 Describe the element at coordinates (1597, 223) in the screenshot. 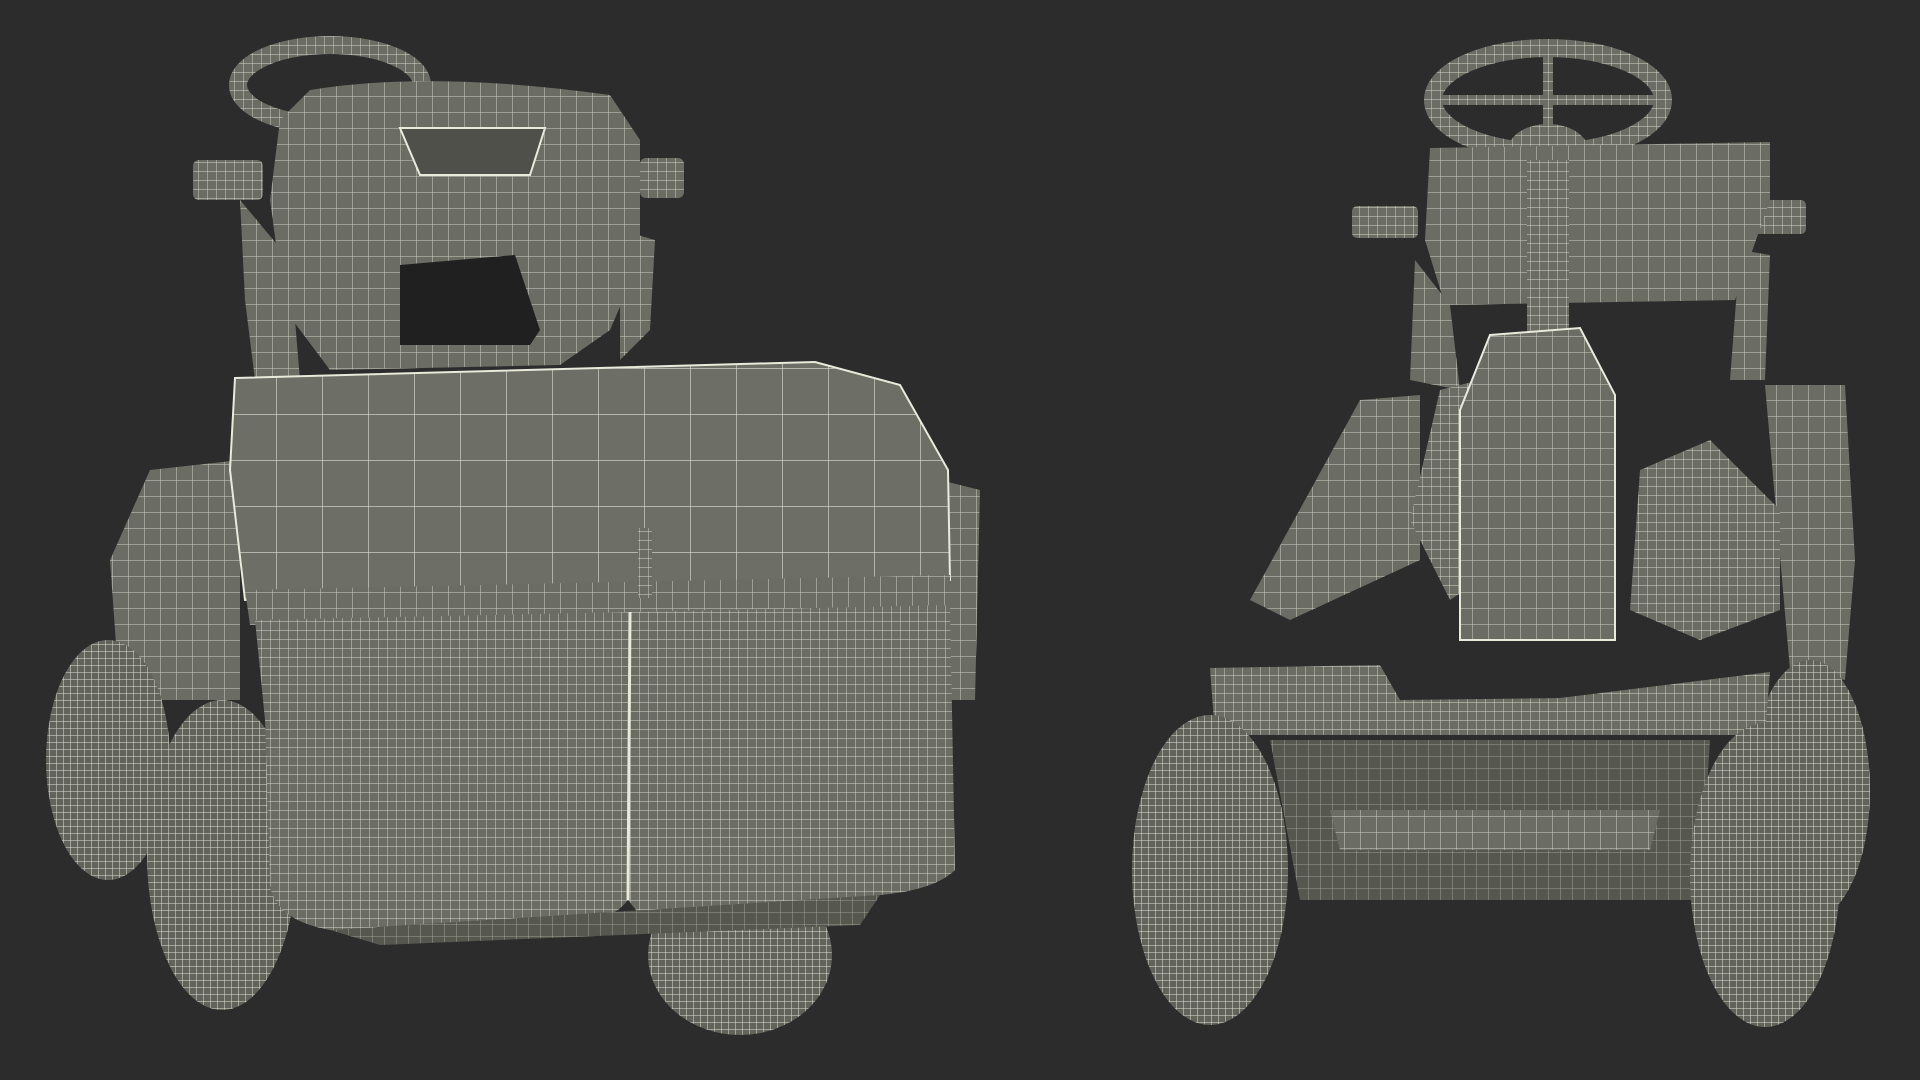

I see `front-seat` at that location.